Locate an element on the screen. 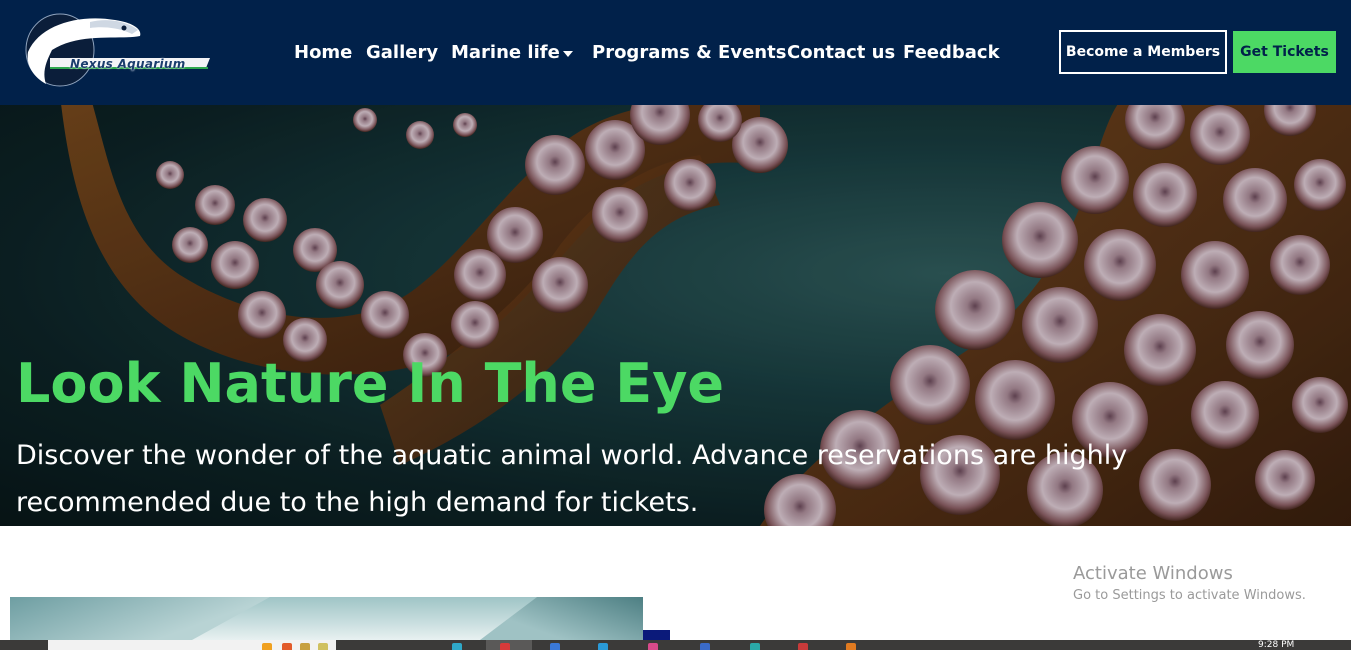 The height and width of the screenshot is (650, 1351). os-taskbar is located at coordinates (675, 645).